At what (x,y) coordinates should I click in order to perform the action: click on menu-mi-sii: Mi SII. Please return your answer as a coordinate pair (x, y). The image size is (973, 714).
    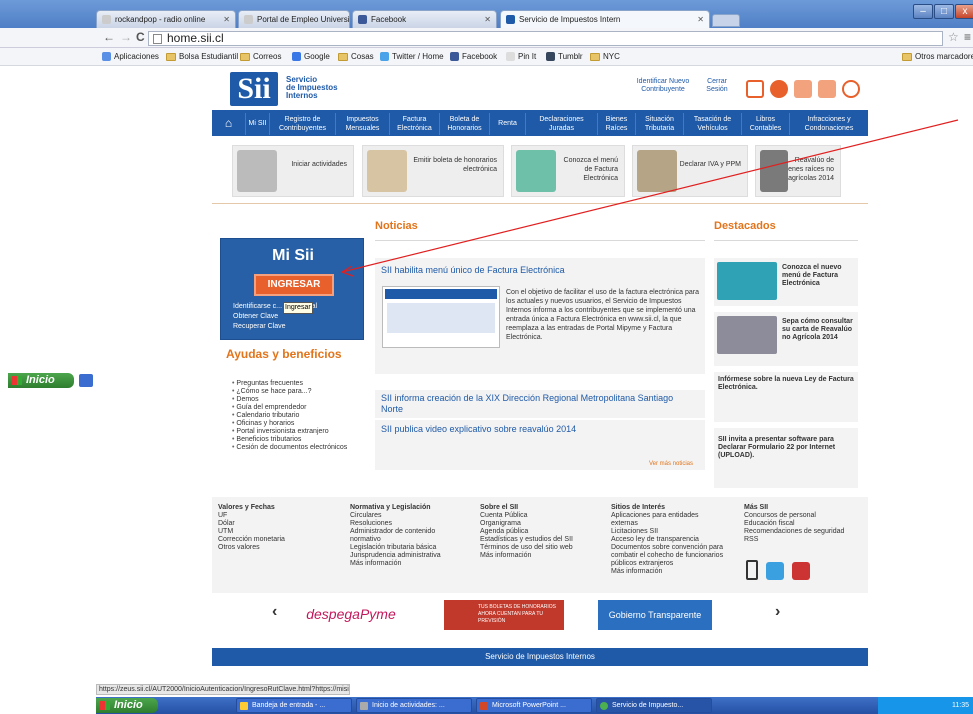
    Looking at the image, I should click on (258, 124).